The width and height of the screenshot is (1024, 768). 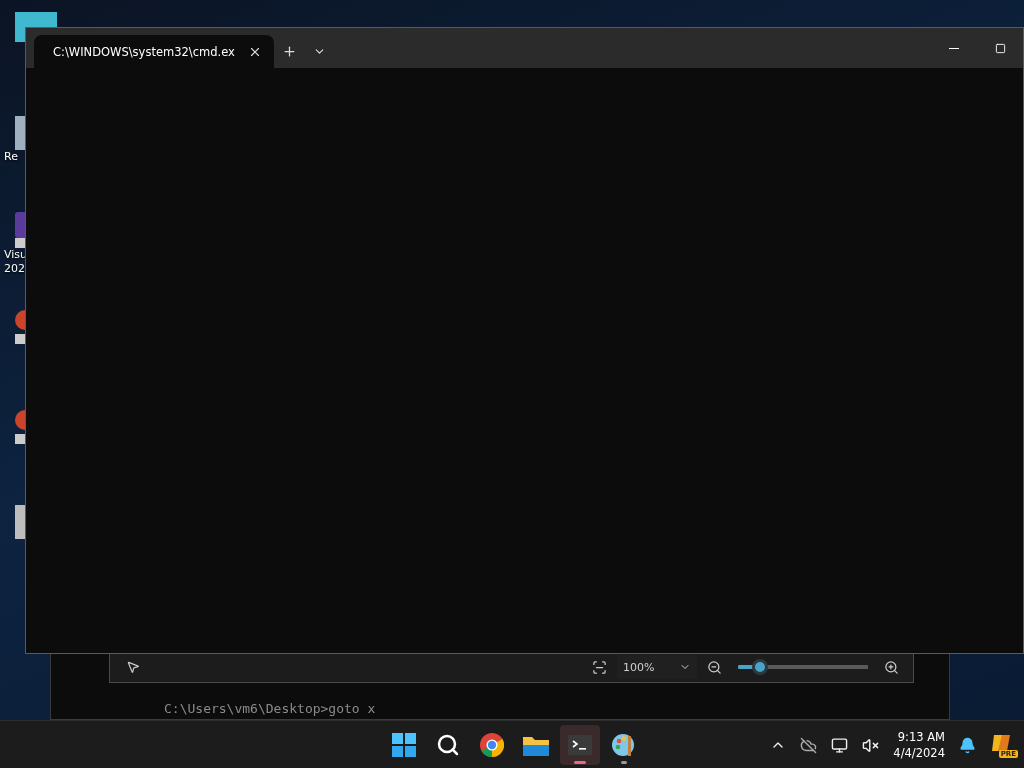 I want to click on console-prompt: C:\Users\vm6\Desktop>goto x, so click(x=270, y=708).